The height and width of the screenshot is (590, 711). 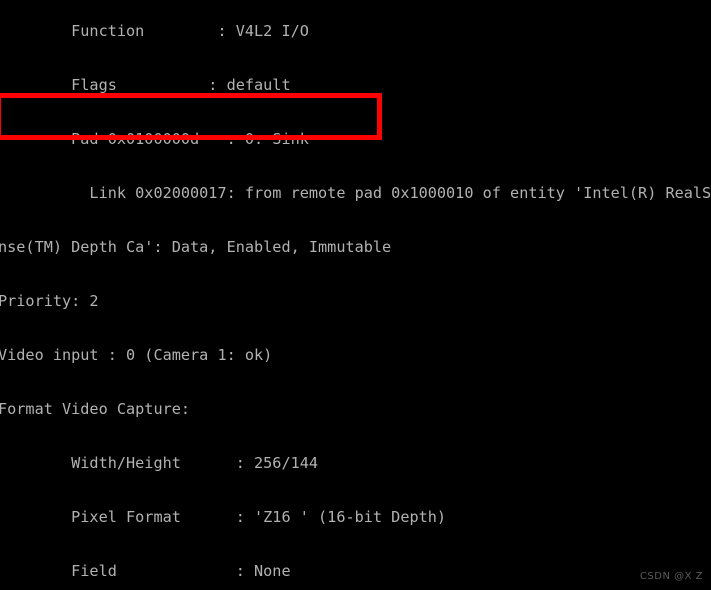 What do you see at coordinates (154, 31) in the screenshot?
I see `output-line: Function : V4L2 I/O` at bounding box center [154, 31].